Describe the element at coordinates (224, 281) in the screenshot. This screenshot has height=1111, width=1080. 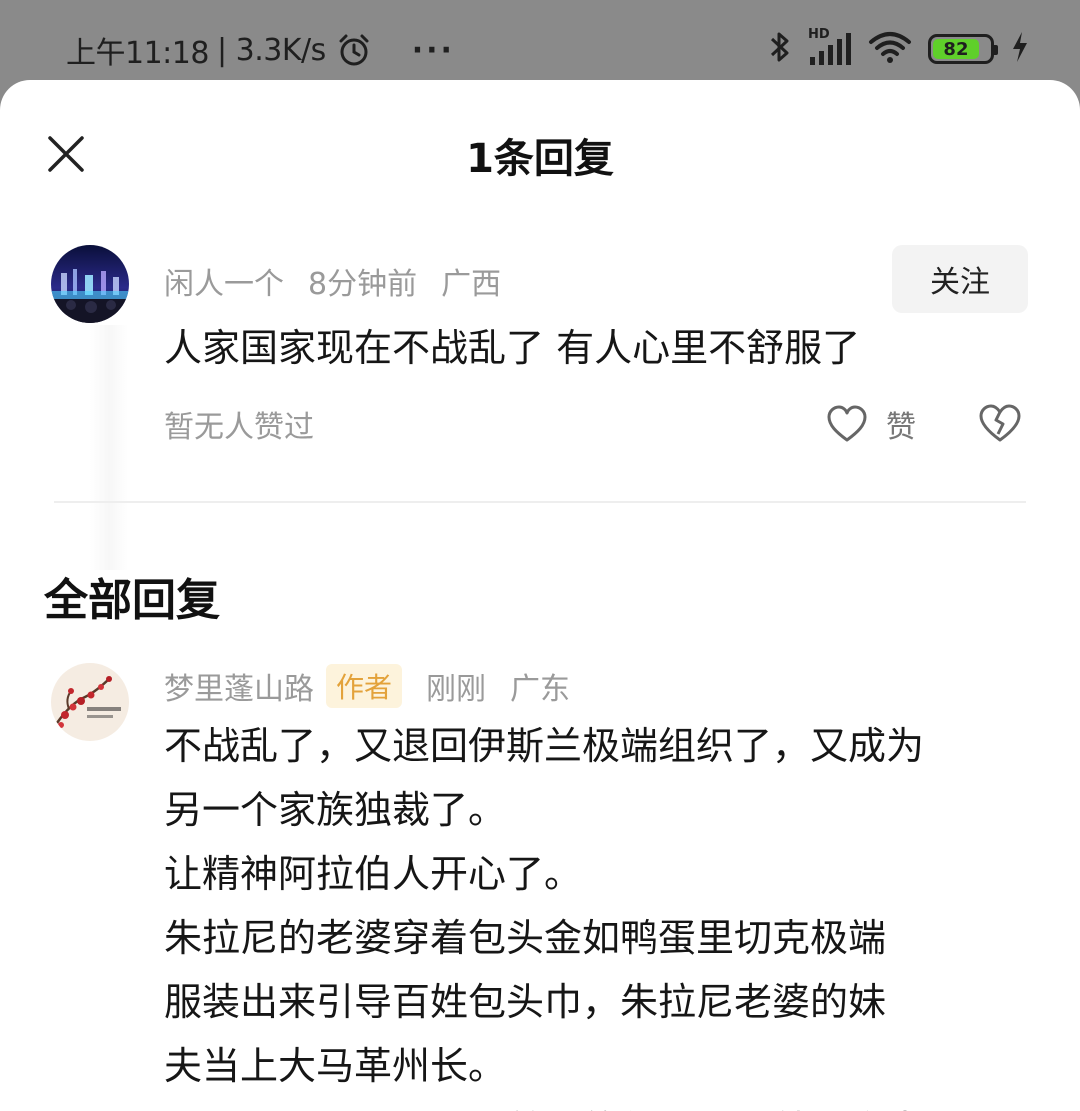
I see `parent-username: 闲人一个` at that location.